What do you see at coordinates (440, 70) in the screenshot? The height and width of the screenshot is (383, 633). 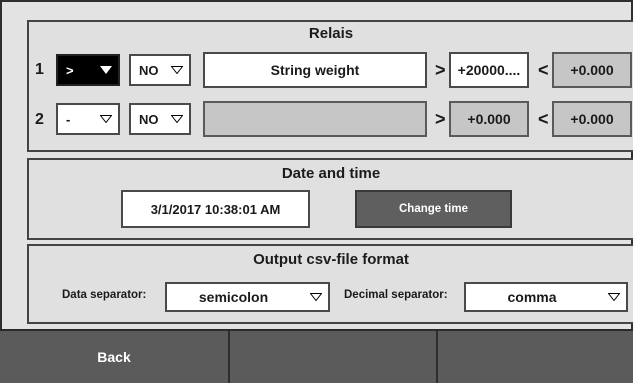 I see `relay-1-gt-symbol: >` at bounding box center [440, 70].